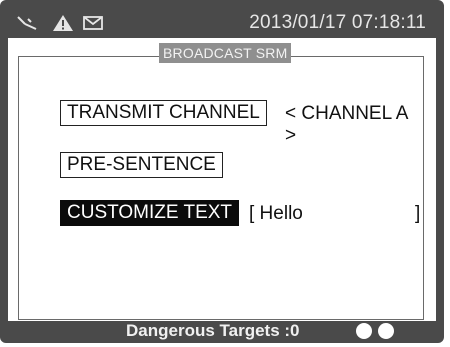 This screenshot has width=450, height=347. I want to click on datetime-display: 2013/01/17 07:18:11, so click(337, 22).